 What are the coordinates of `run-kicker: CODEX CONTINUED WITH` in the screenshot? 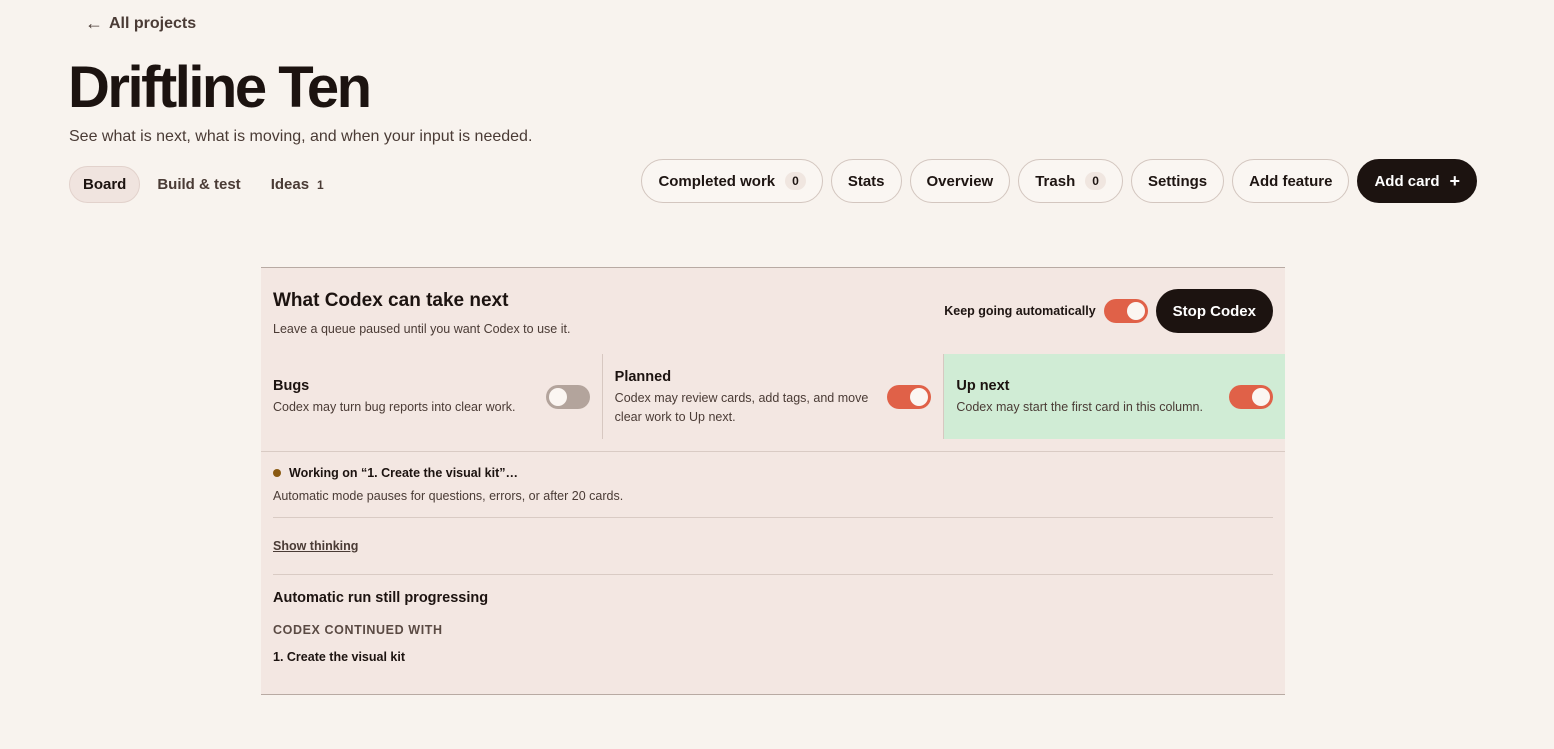 It's located at (358, 630).